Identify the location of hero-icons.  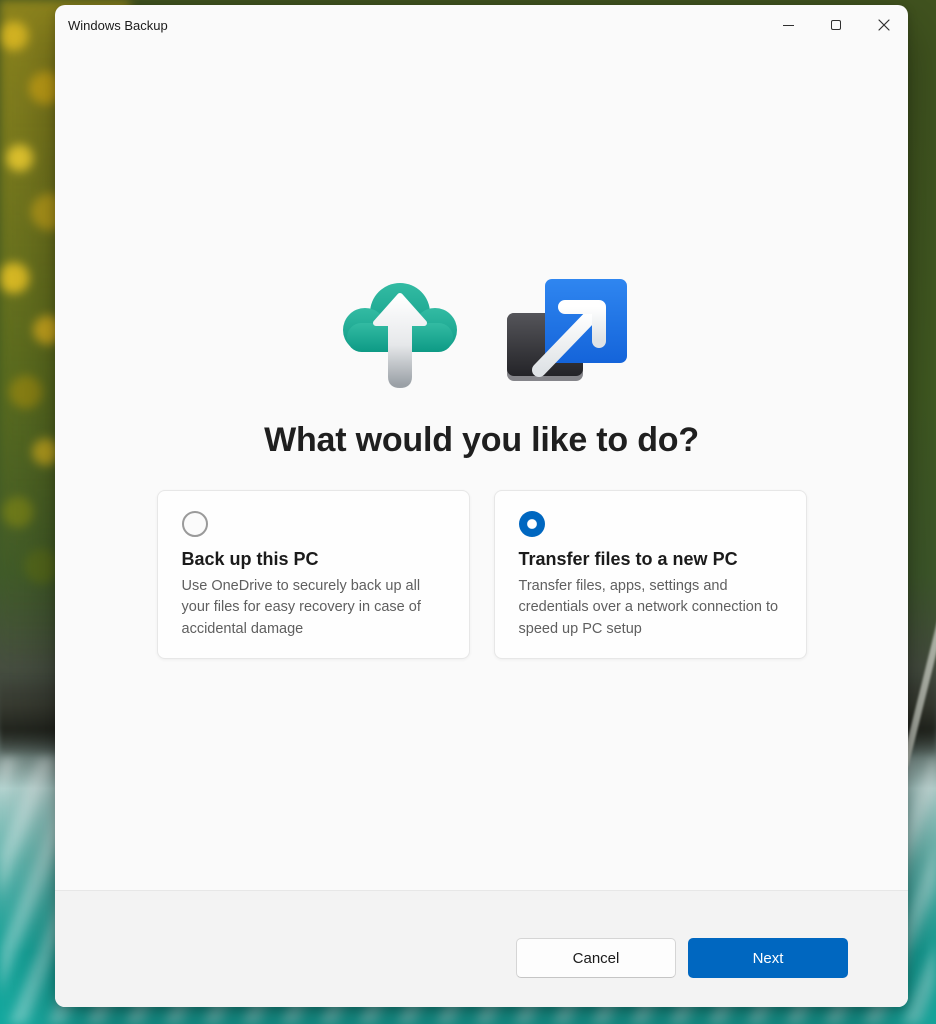
(481, 333).